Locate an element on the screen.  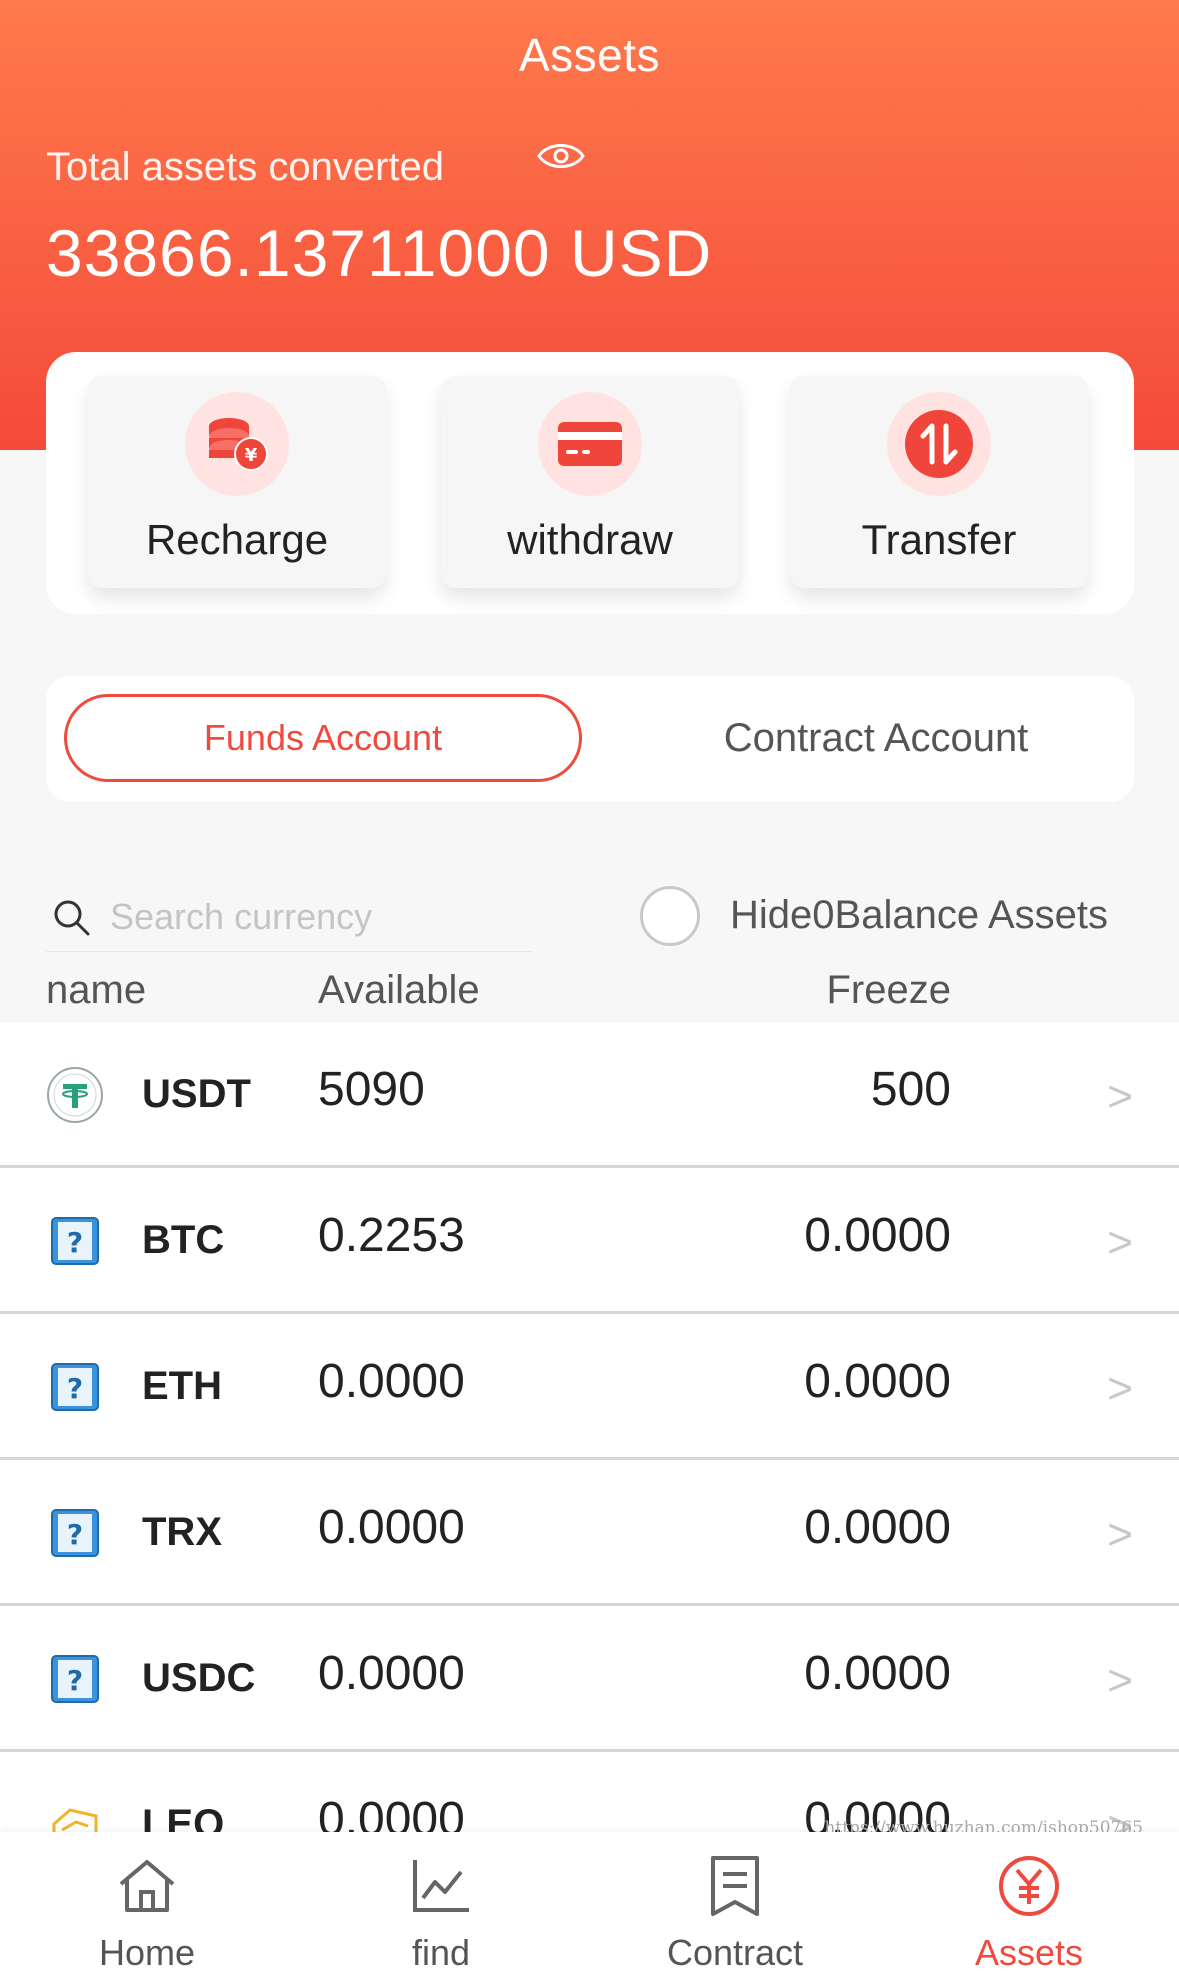
asset-available: 0.2253 is located at coordinates (391, 1235).